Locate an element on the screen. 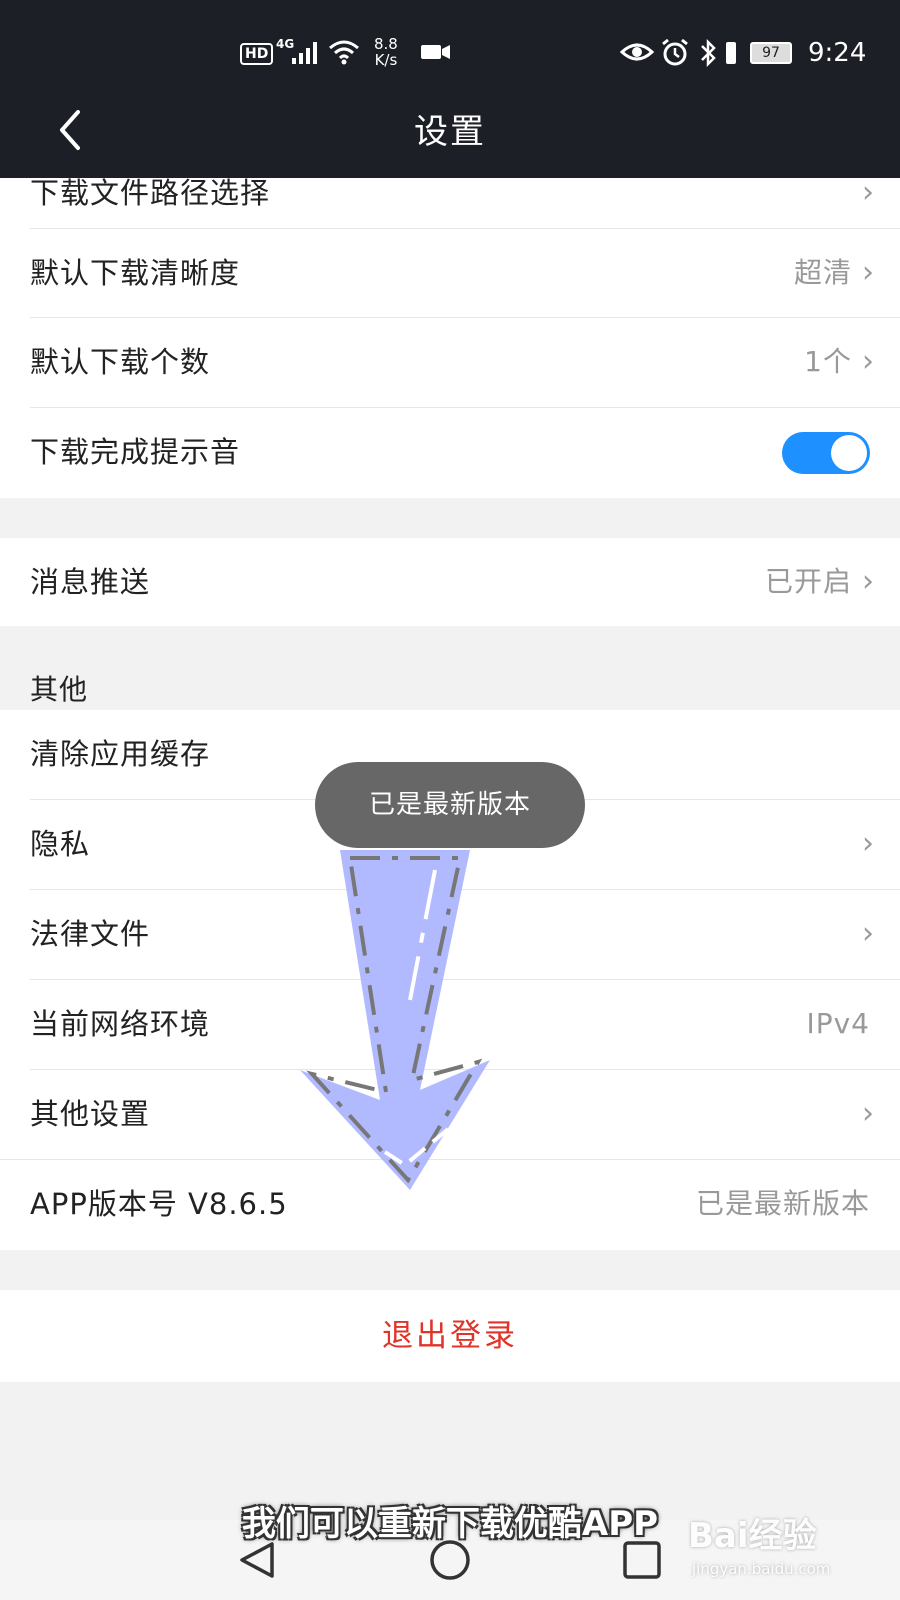 This screenshot has height=1600, width=900. row-value: IPv4 is located at coordinates (838, 1023).